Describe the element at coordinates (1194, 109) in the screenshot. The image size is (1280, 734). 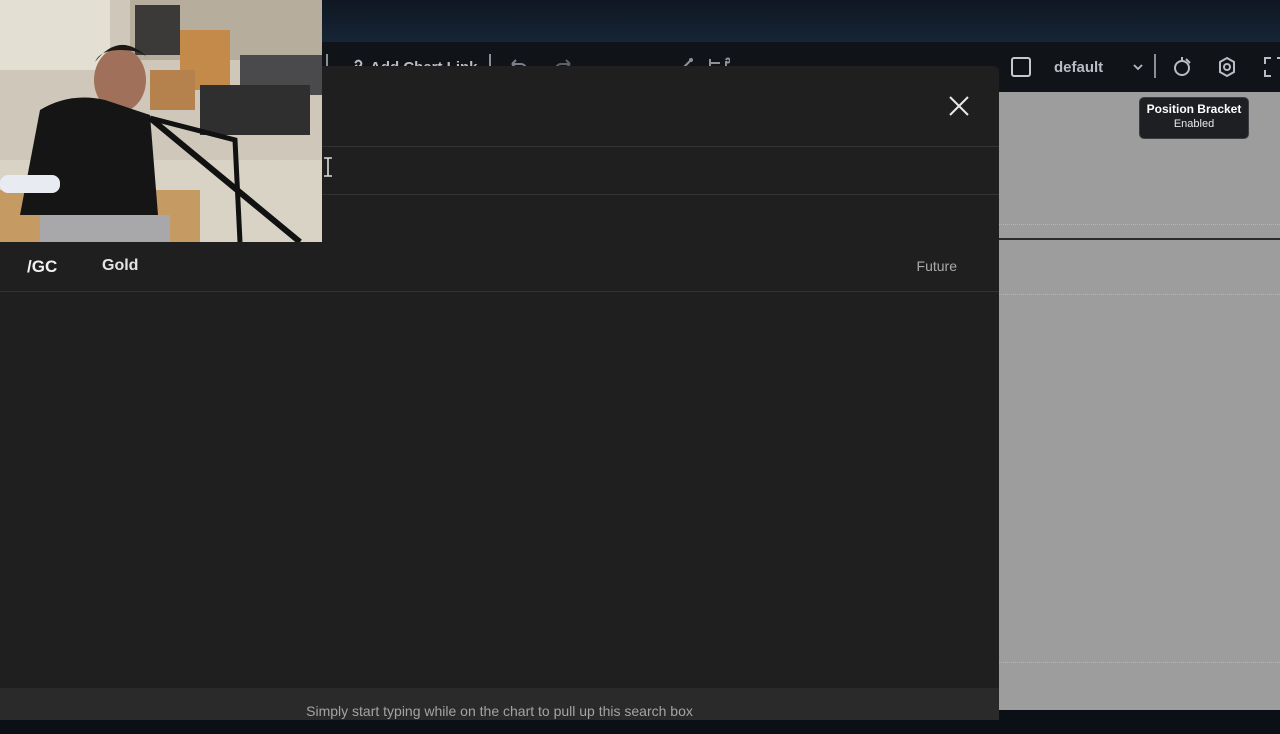
I see `tooltip-title: Position Bracket` at that location.